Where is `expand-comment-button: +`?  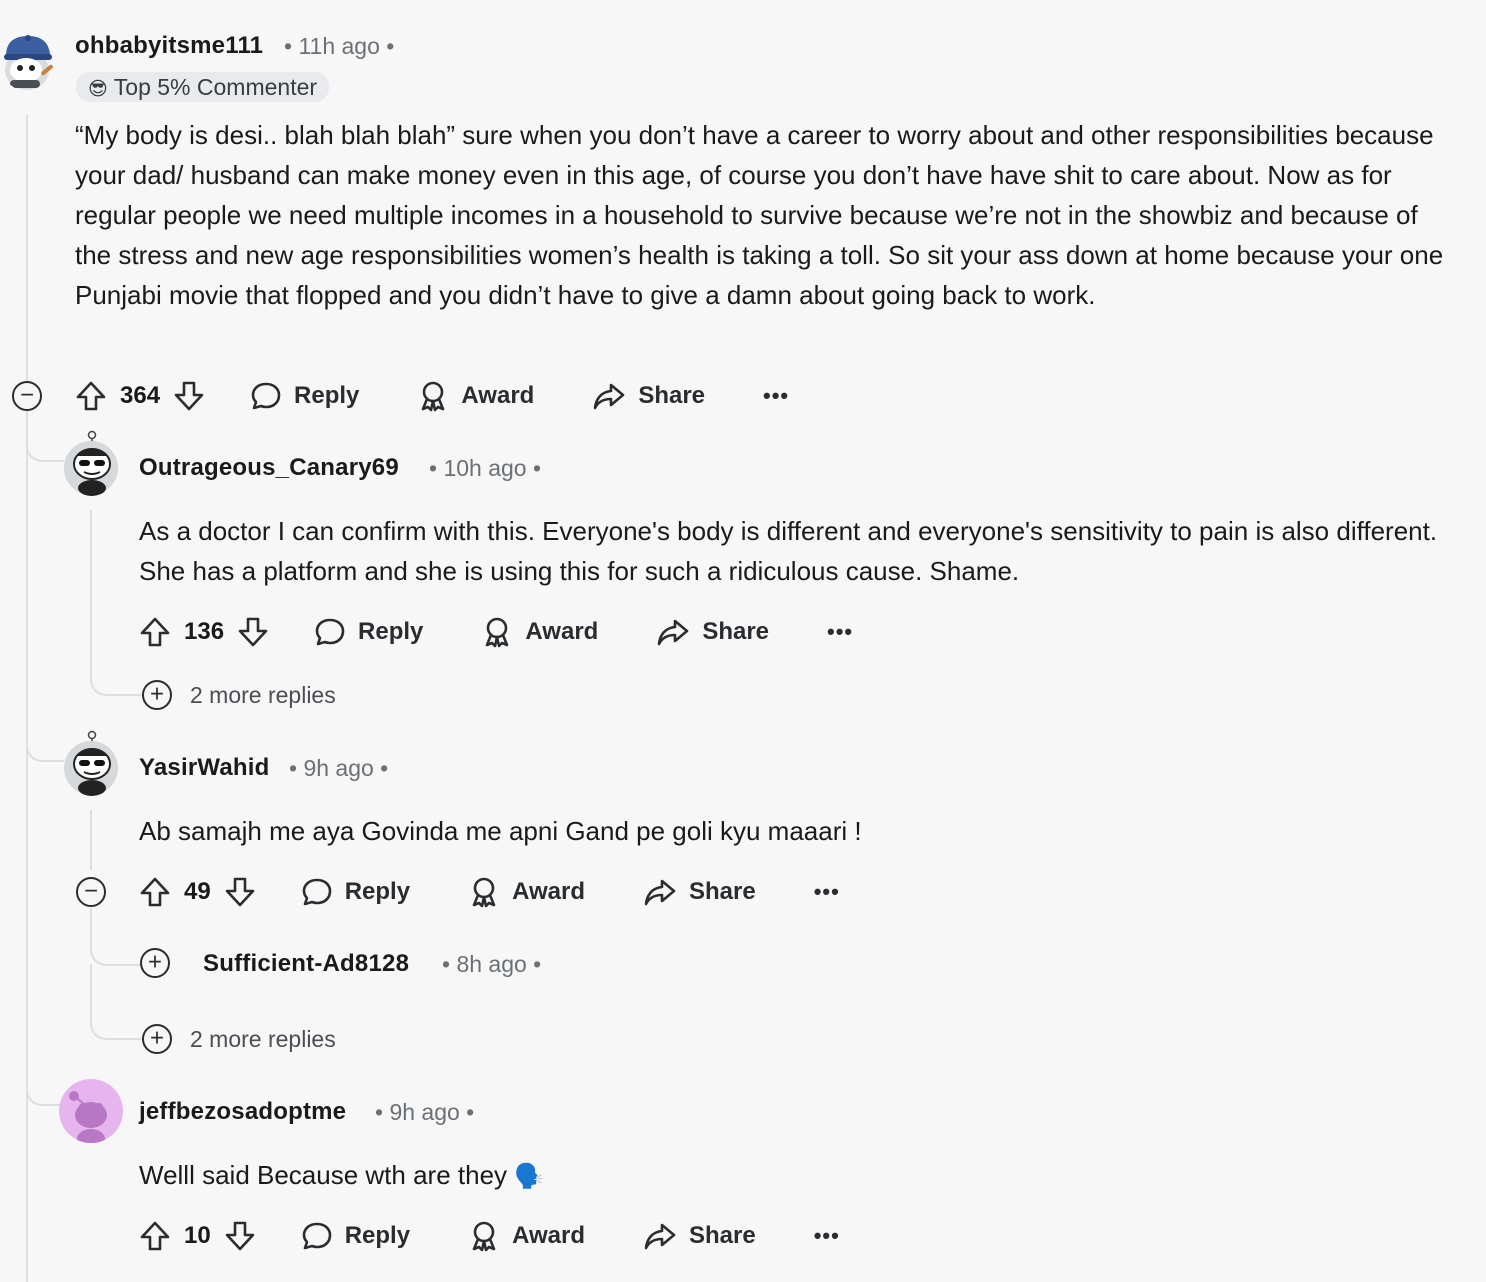
expand-comment-button: + is located at coordinates (155, 963).